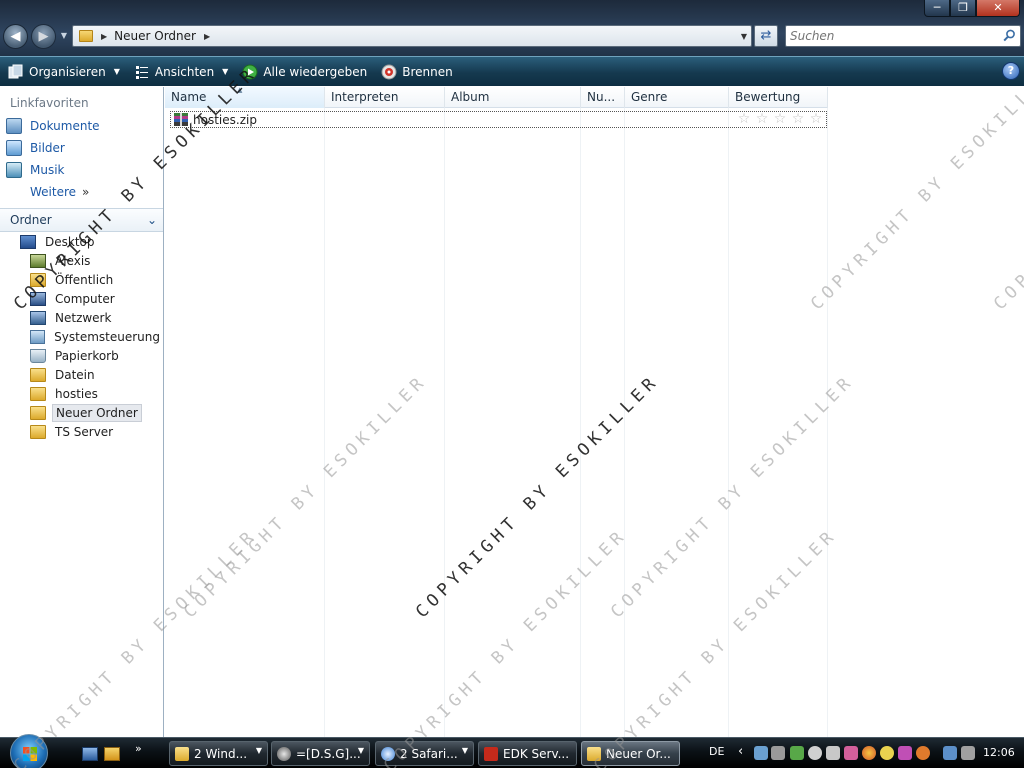 The width and height of the screenshot is (1024, 768). Describe the element at coordinates (245, 97) in the screenshot. I see `column-header-name: ▲ Name` at that location.